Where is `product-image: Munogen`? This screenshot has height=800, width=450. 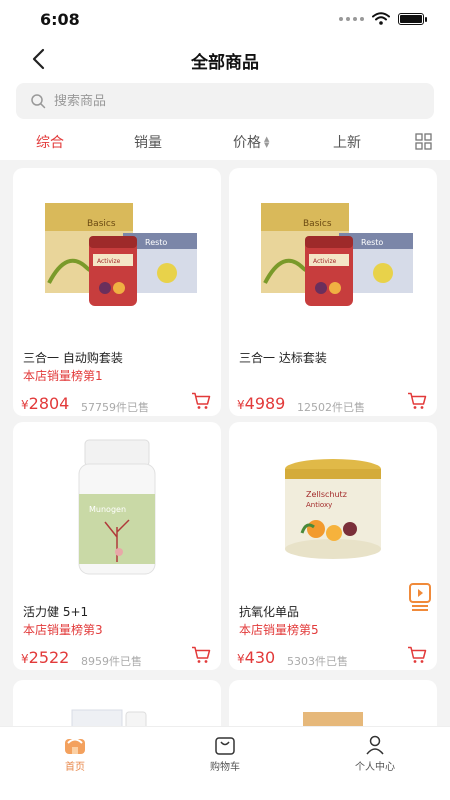
product-image: Munogen is located at coordinates (117, 507).